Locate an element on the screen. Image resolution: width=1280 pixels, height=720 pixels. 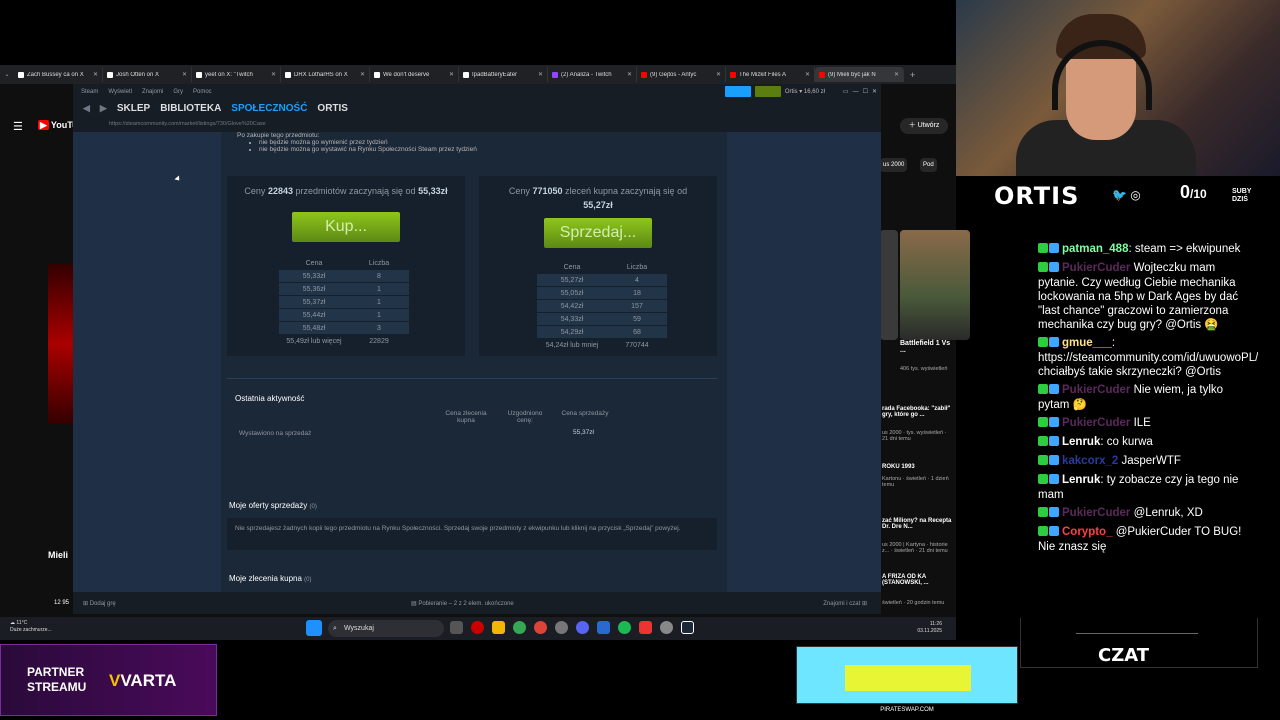
file-explorer-icon is located at coordinates (498, 627).